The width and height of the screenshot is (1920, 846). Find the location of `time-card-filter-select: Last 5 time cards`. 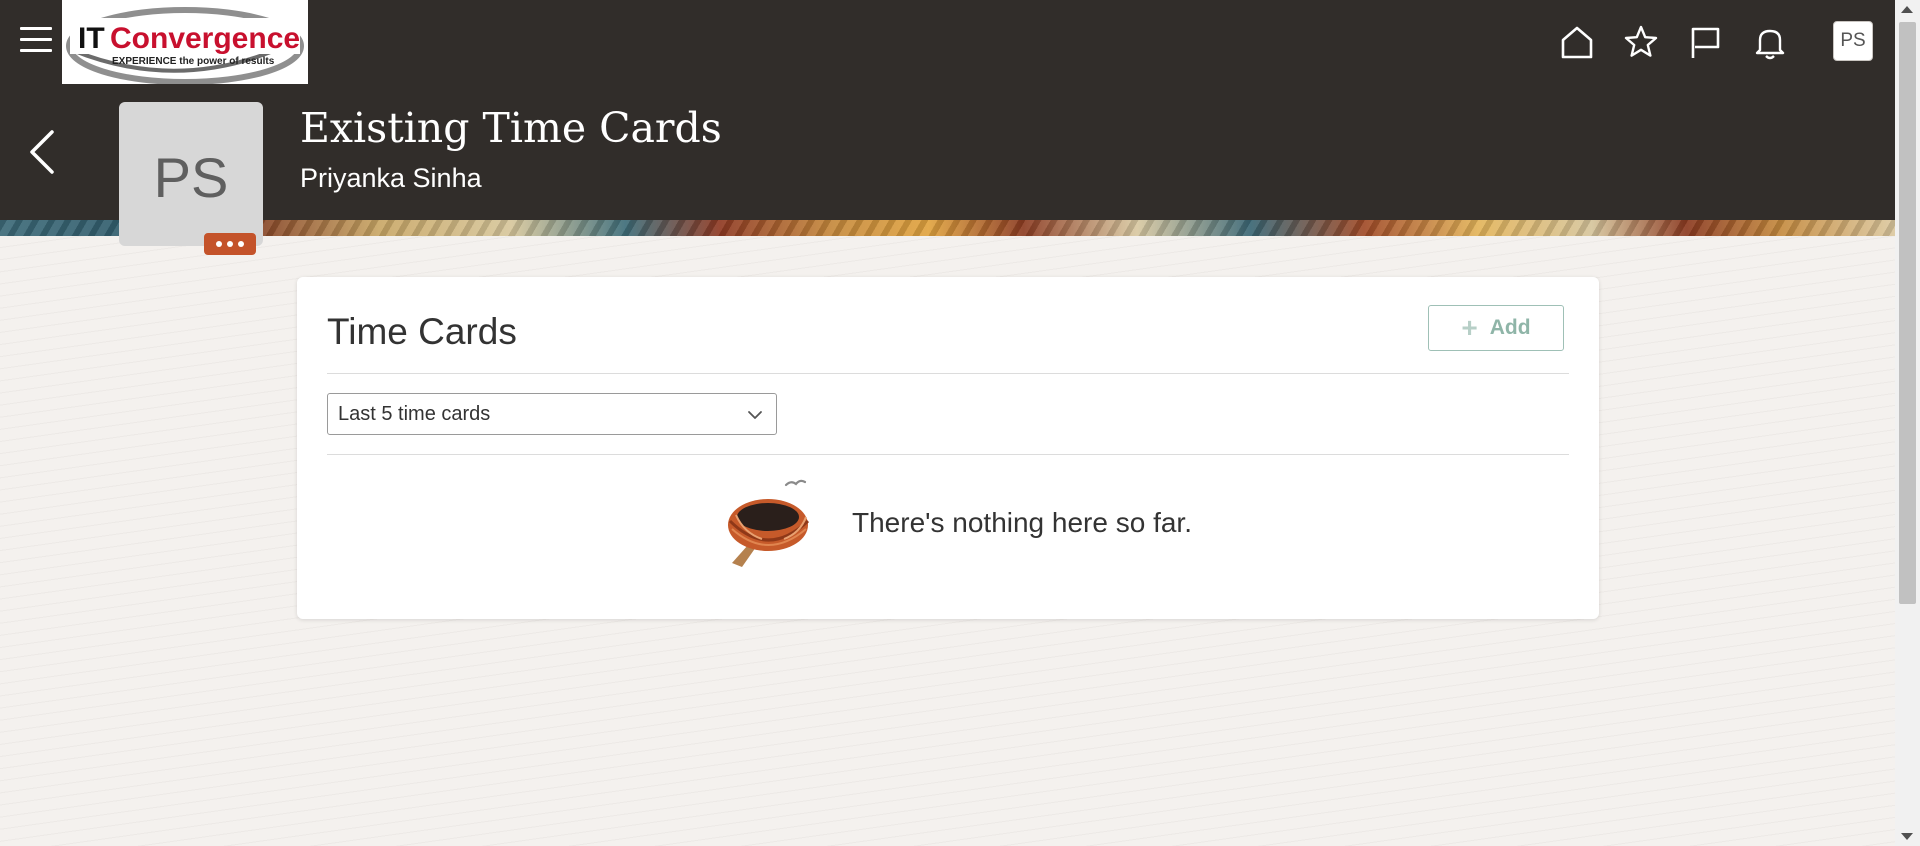

time-card-filter-select: Last 5 time cards is located at coordinates (552, 414).